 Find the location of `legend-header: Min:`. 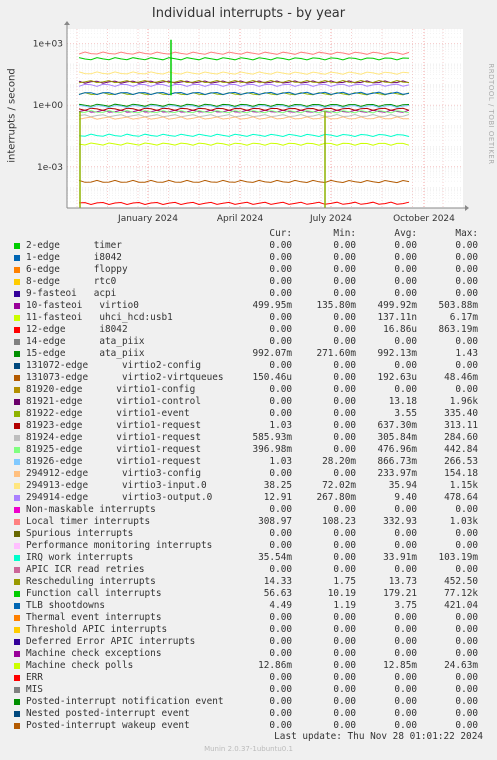

legend-header: Min: is located at coordinates (344, 233).